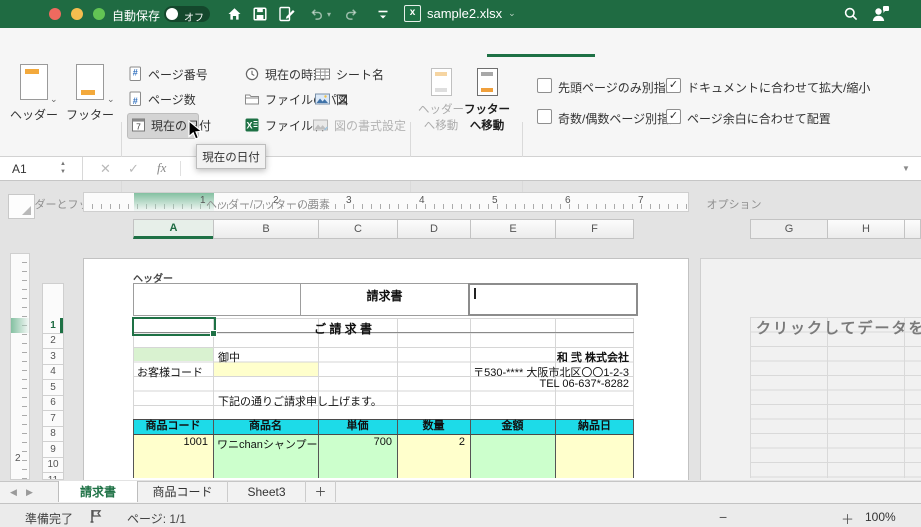 The height and width of the screenshot is (527, 921). What do you see at coordinates (358, 229) in the screenshot?
I see `column-header-c: C` at bounding box center [358, 229].